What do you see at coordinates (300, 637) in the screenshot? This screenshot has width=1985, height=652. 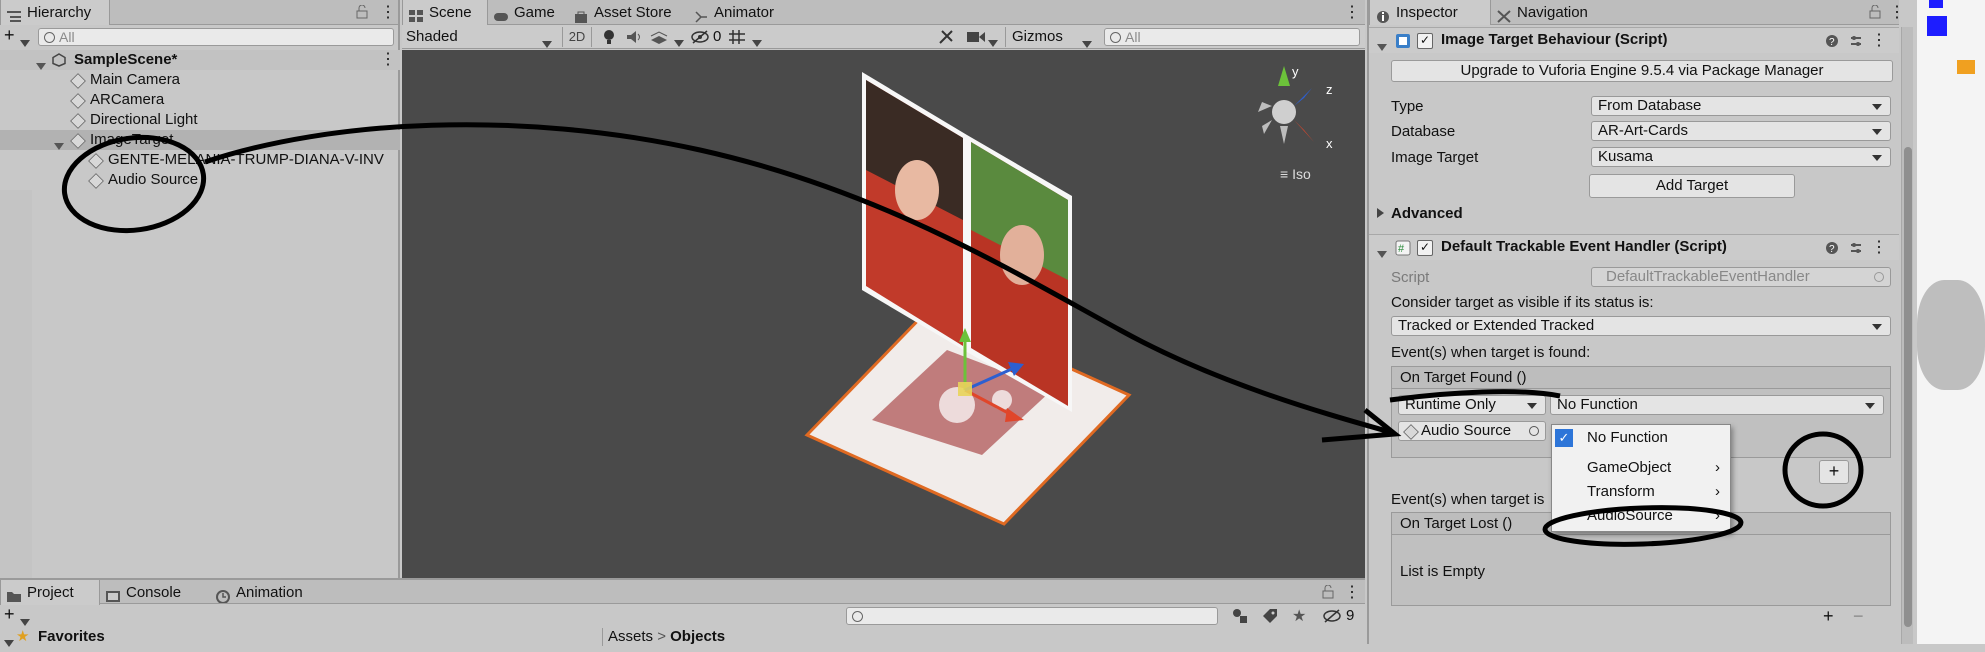 I see `favorites-row: ★ Favorites` at bounding box center [300, 637].